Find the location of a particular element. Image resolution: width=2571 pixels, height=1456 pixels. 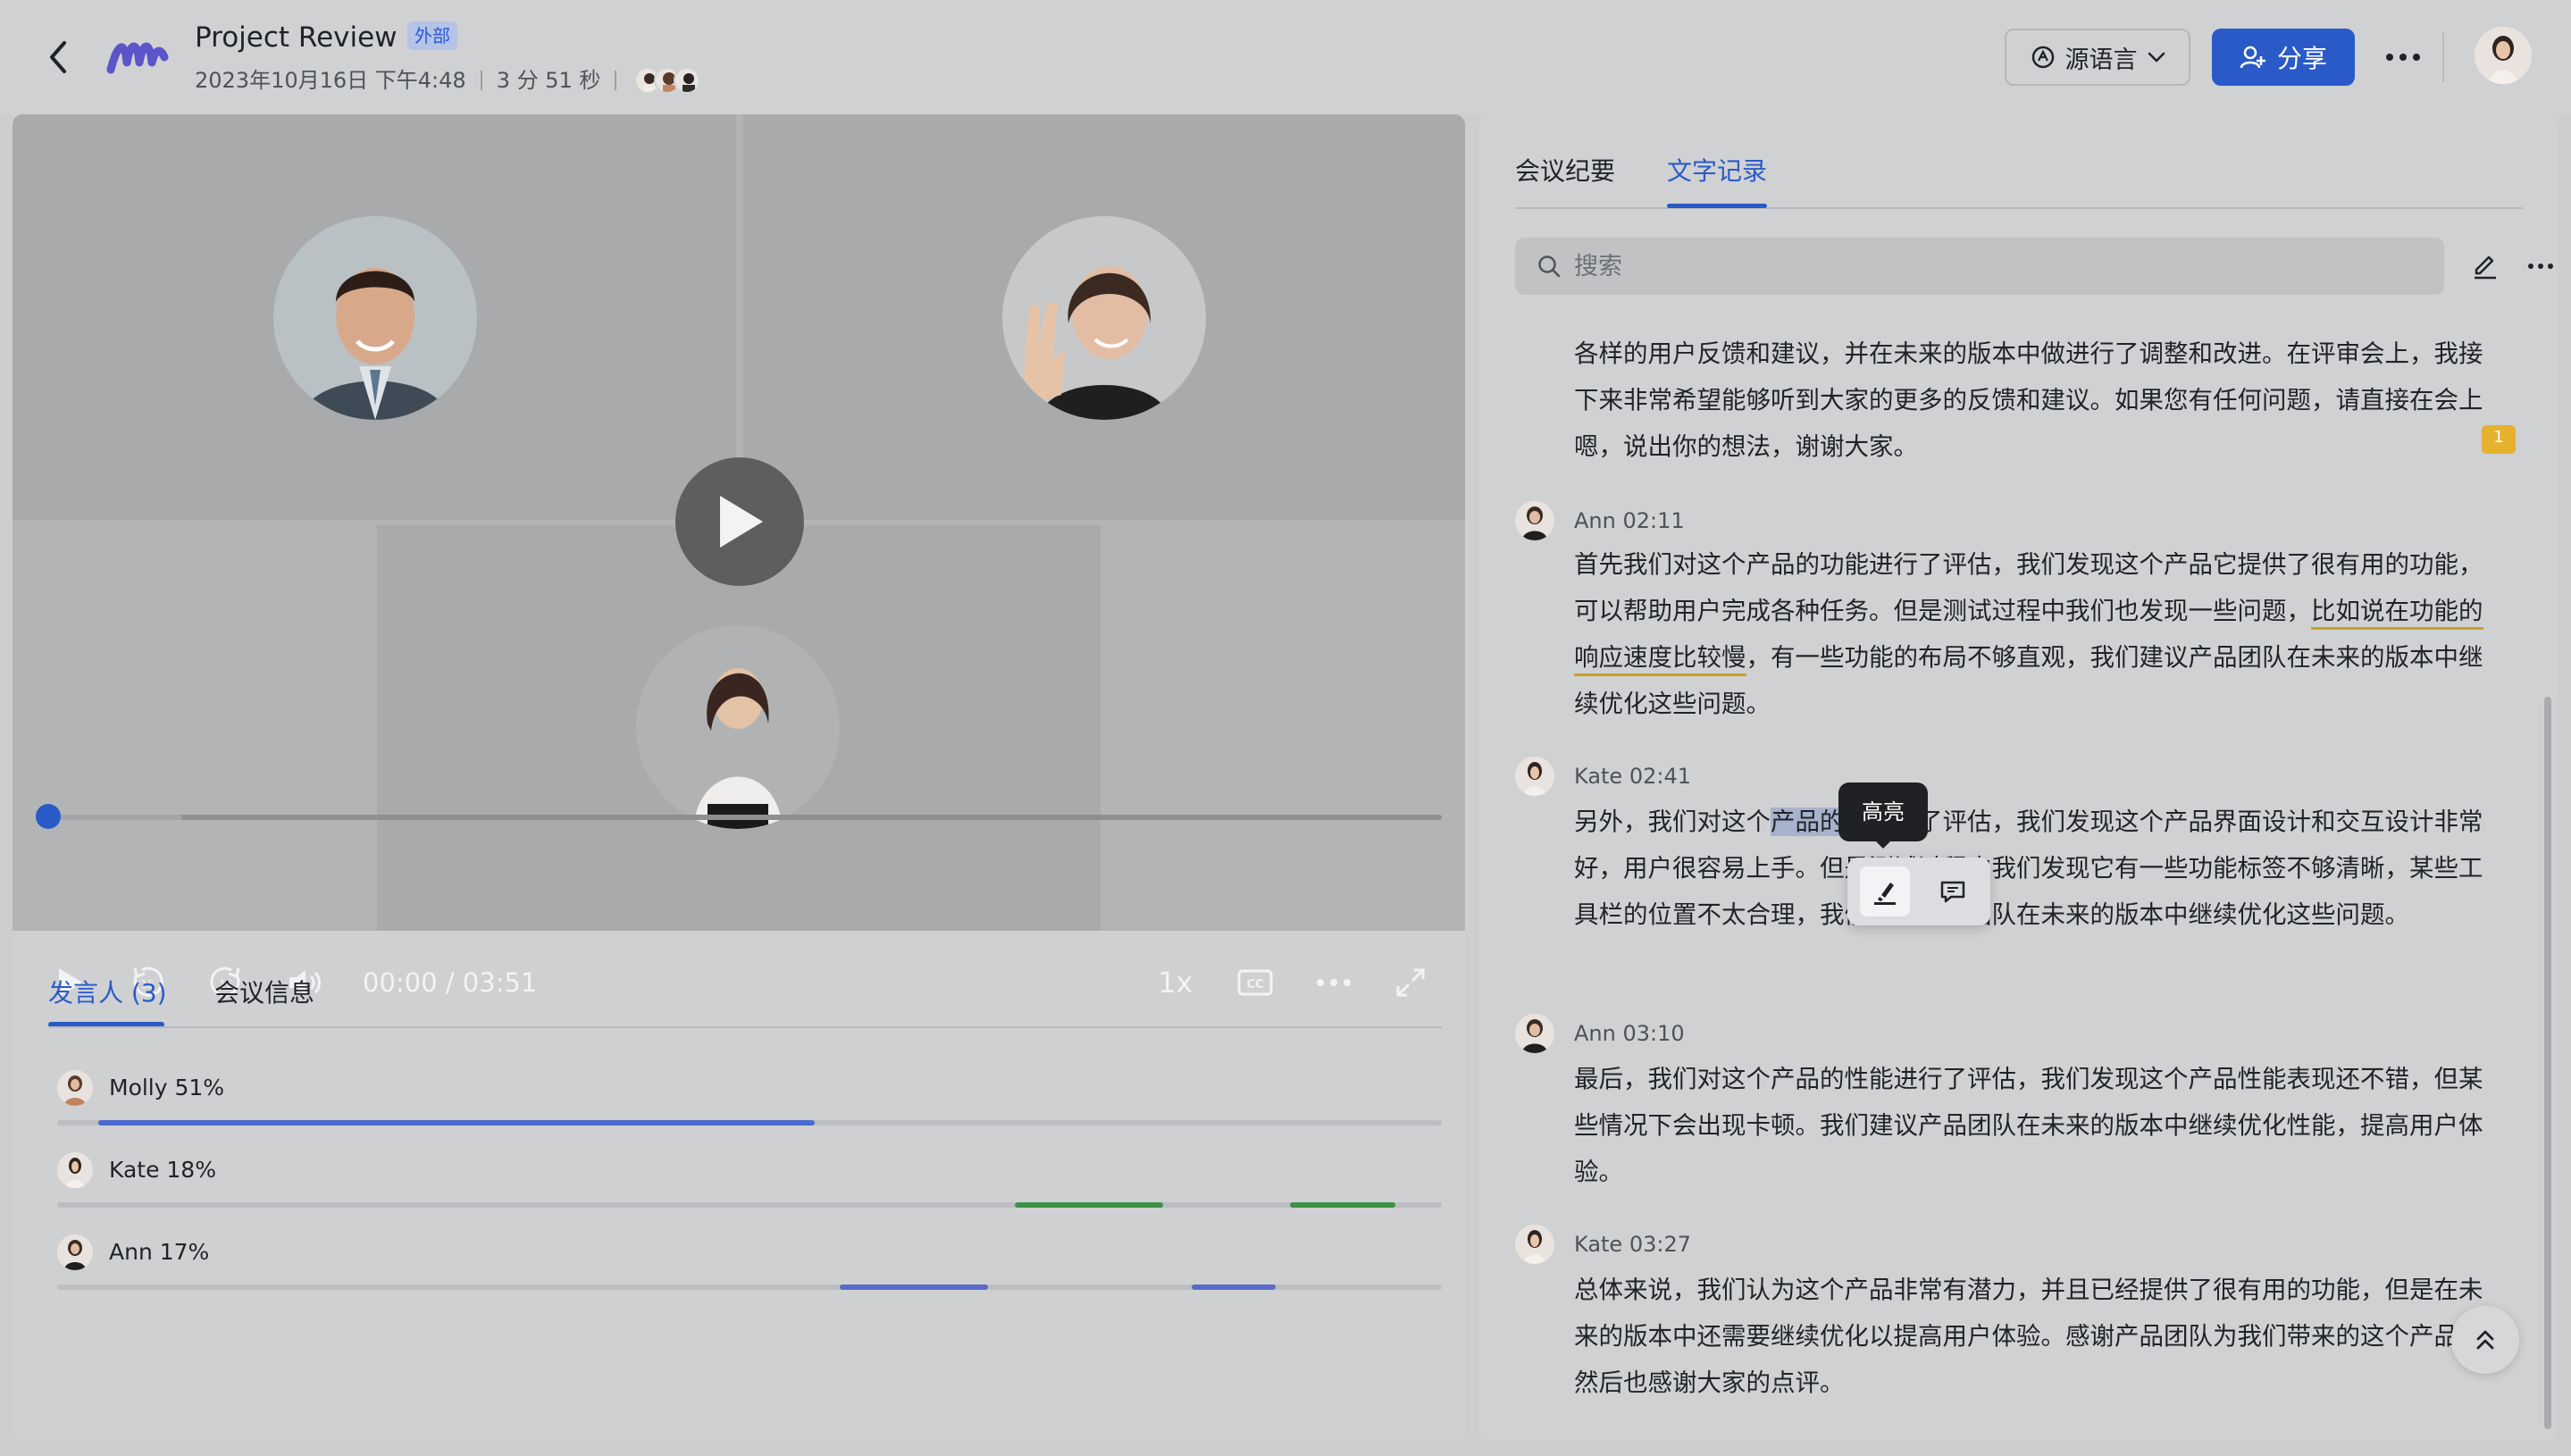

fullscreen-button is located at coordinates (1410, 982).